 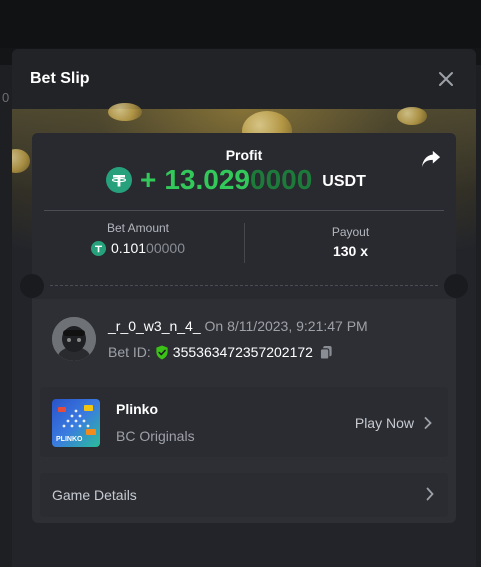 I want to click on profit-sign: +, so click(x=148, y=179).